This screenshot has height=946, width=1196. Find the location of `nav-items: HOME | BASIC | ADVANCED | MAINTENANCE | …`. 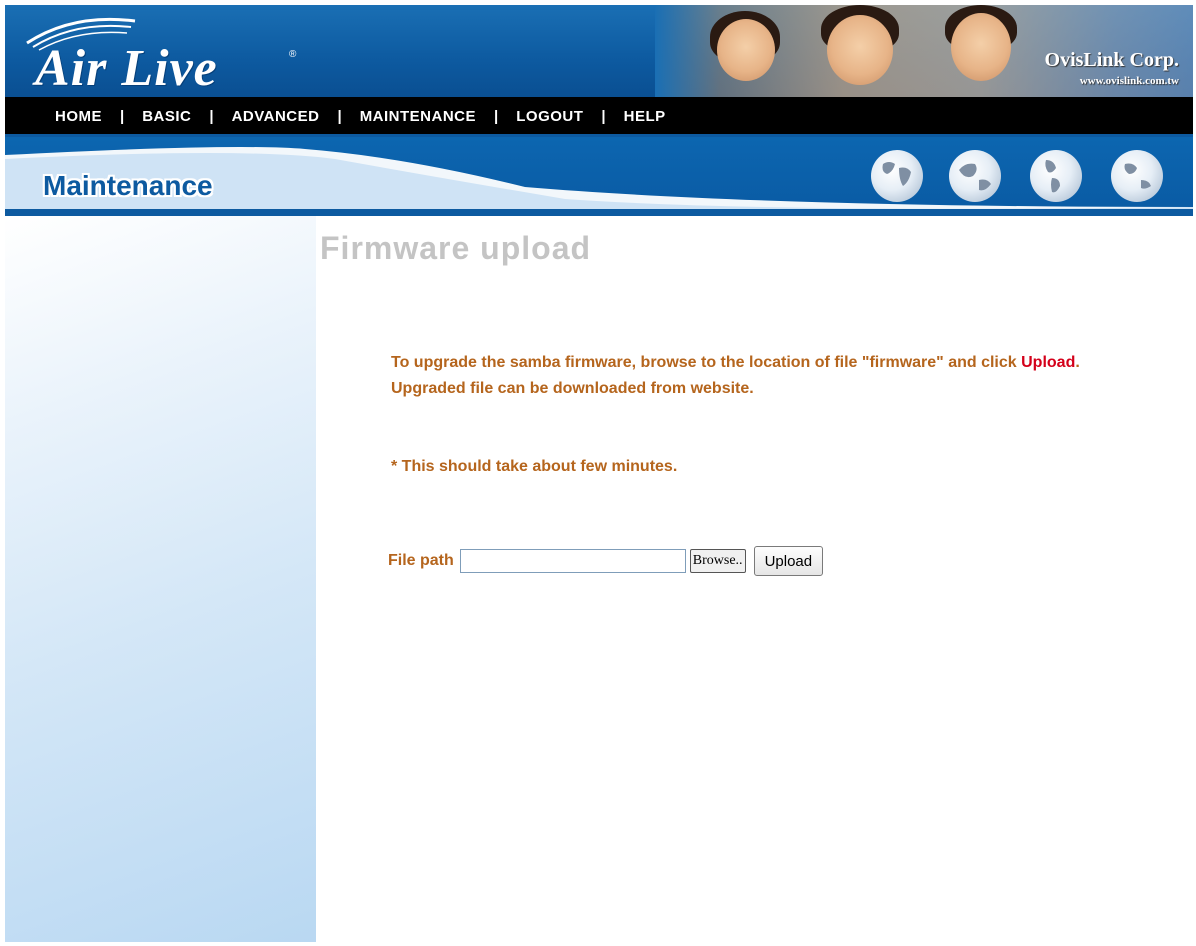

nav-items: HOME | BASIC | ADVANCED | MAINTENANCE | … is located at coordinates (360, 116).